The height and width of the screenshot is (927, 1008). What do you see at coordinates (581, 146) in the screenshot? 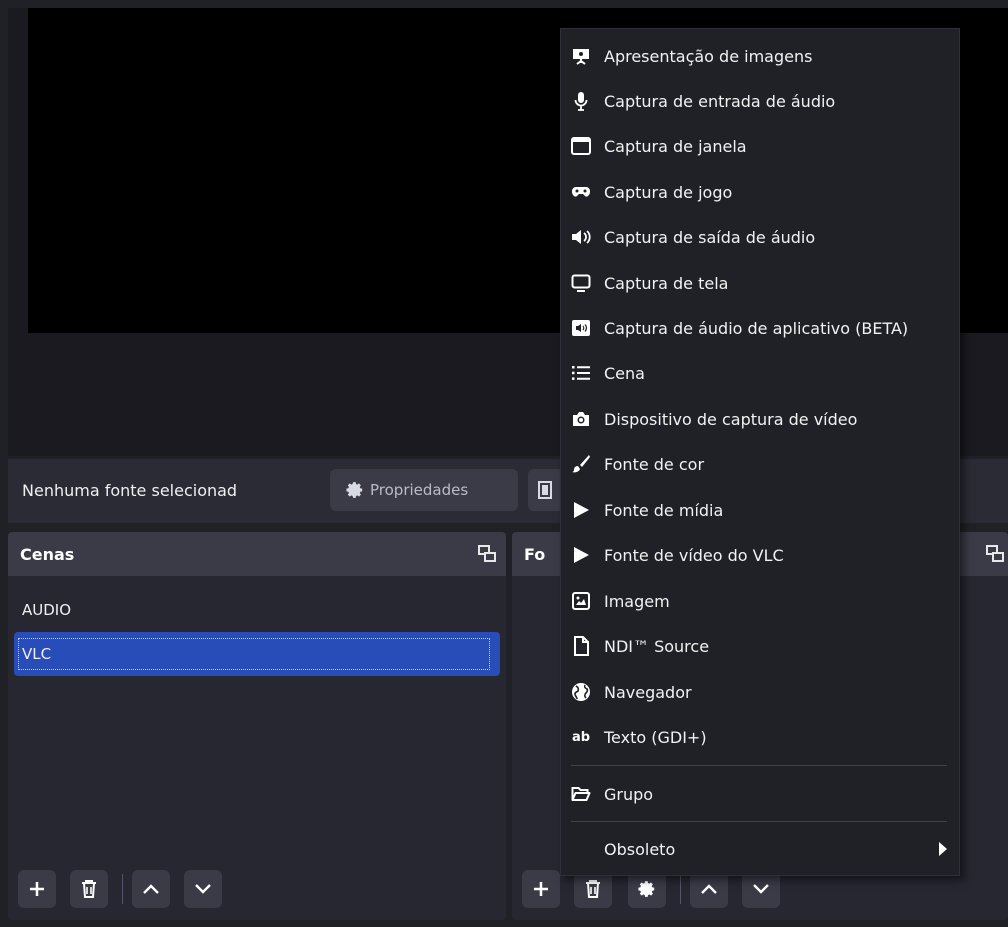
I see `window-icon` at bounding box center [581, 146].